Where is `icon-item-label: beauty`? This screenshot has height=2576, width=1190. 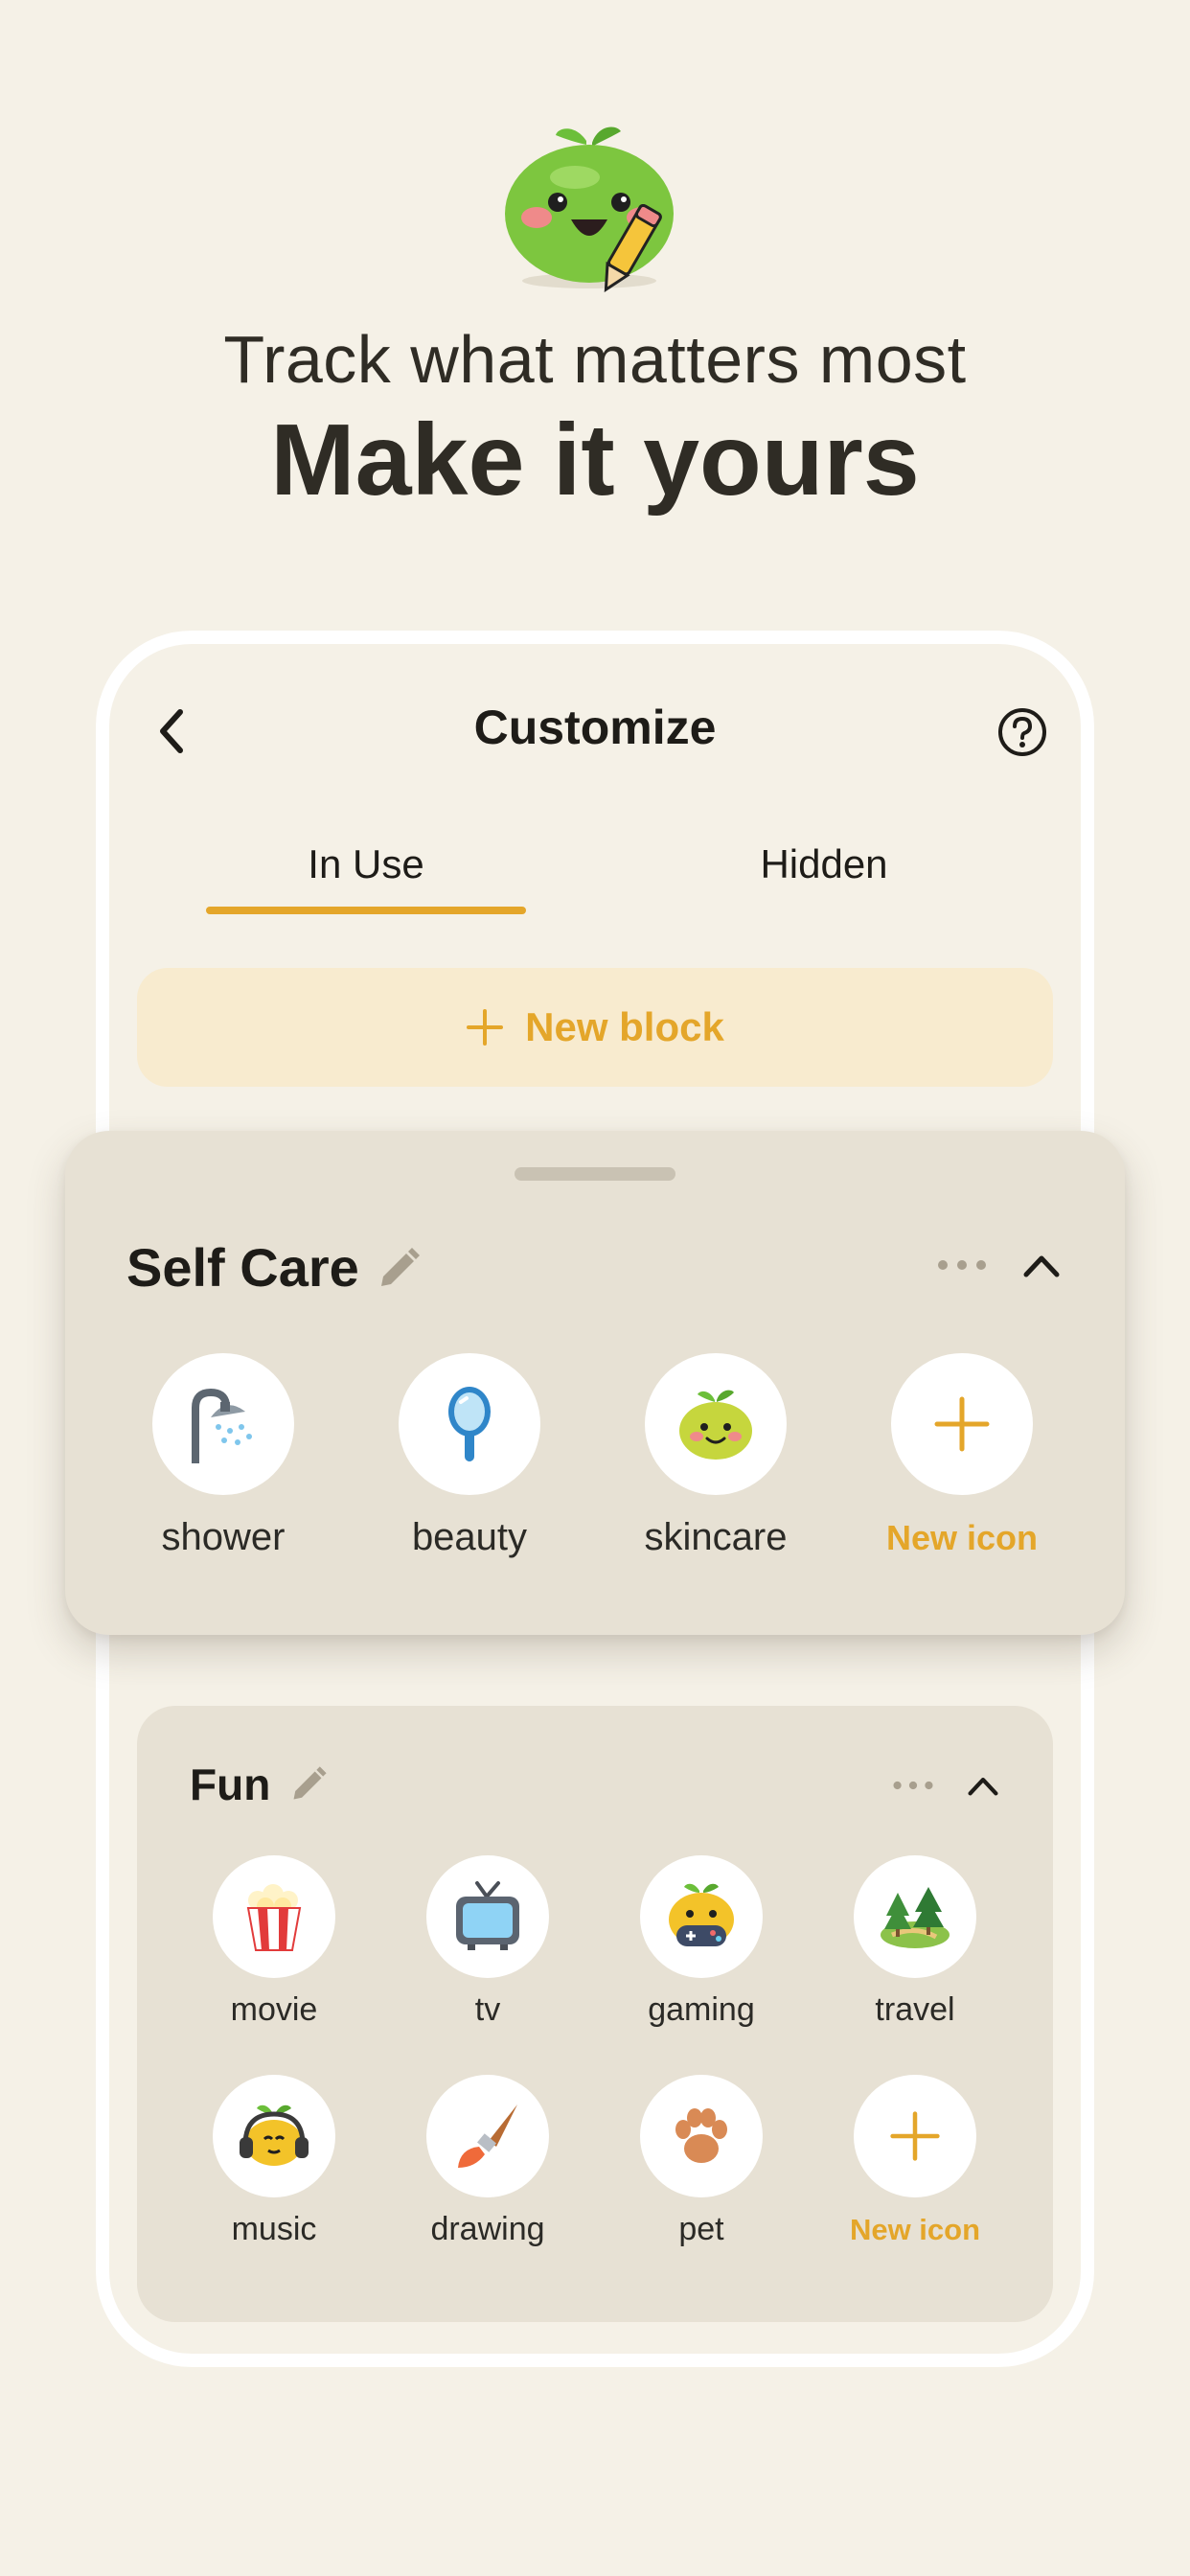 icon-item-label: beauty is located at coordinates (470, 1537).